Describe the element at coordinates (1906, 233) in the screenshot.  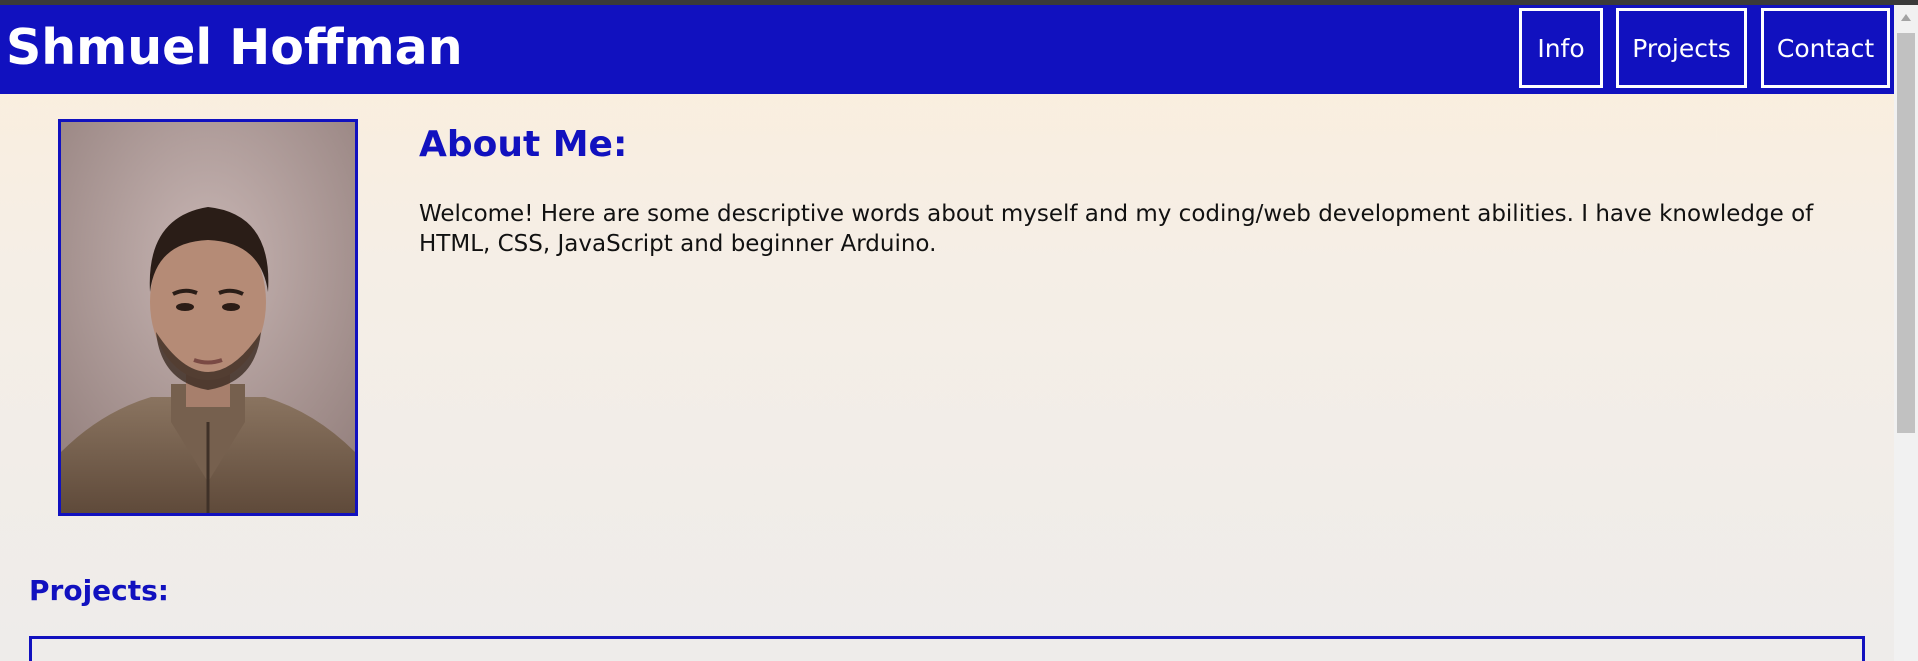
I see `scrollbar-thumb` at that location.